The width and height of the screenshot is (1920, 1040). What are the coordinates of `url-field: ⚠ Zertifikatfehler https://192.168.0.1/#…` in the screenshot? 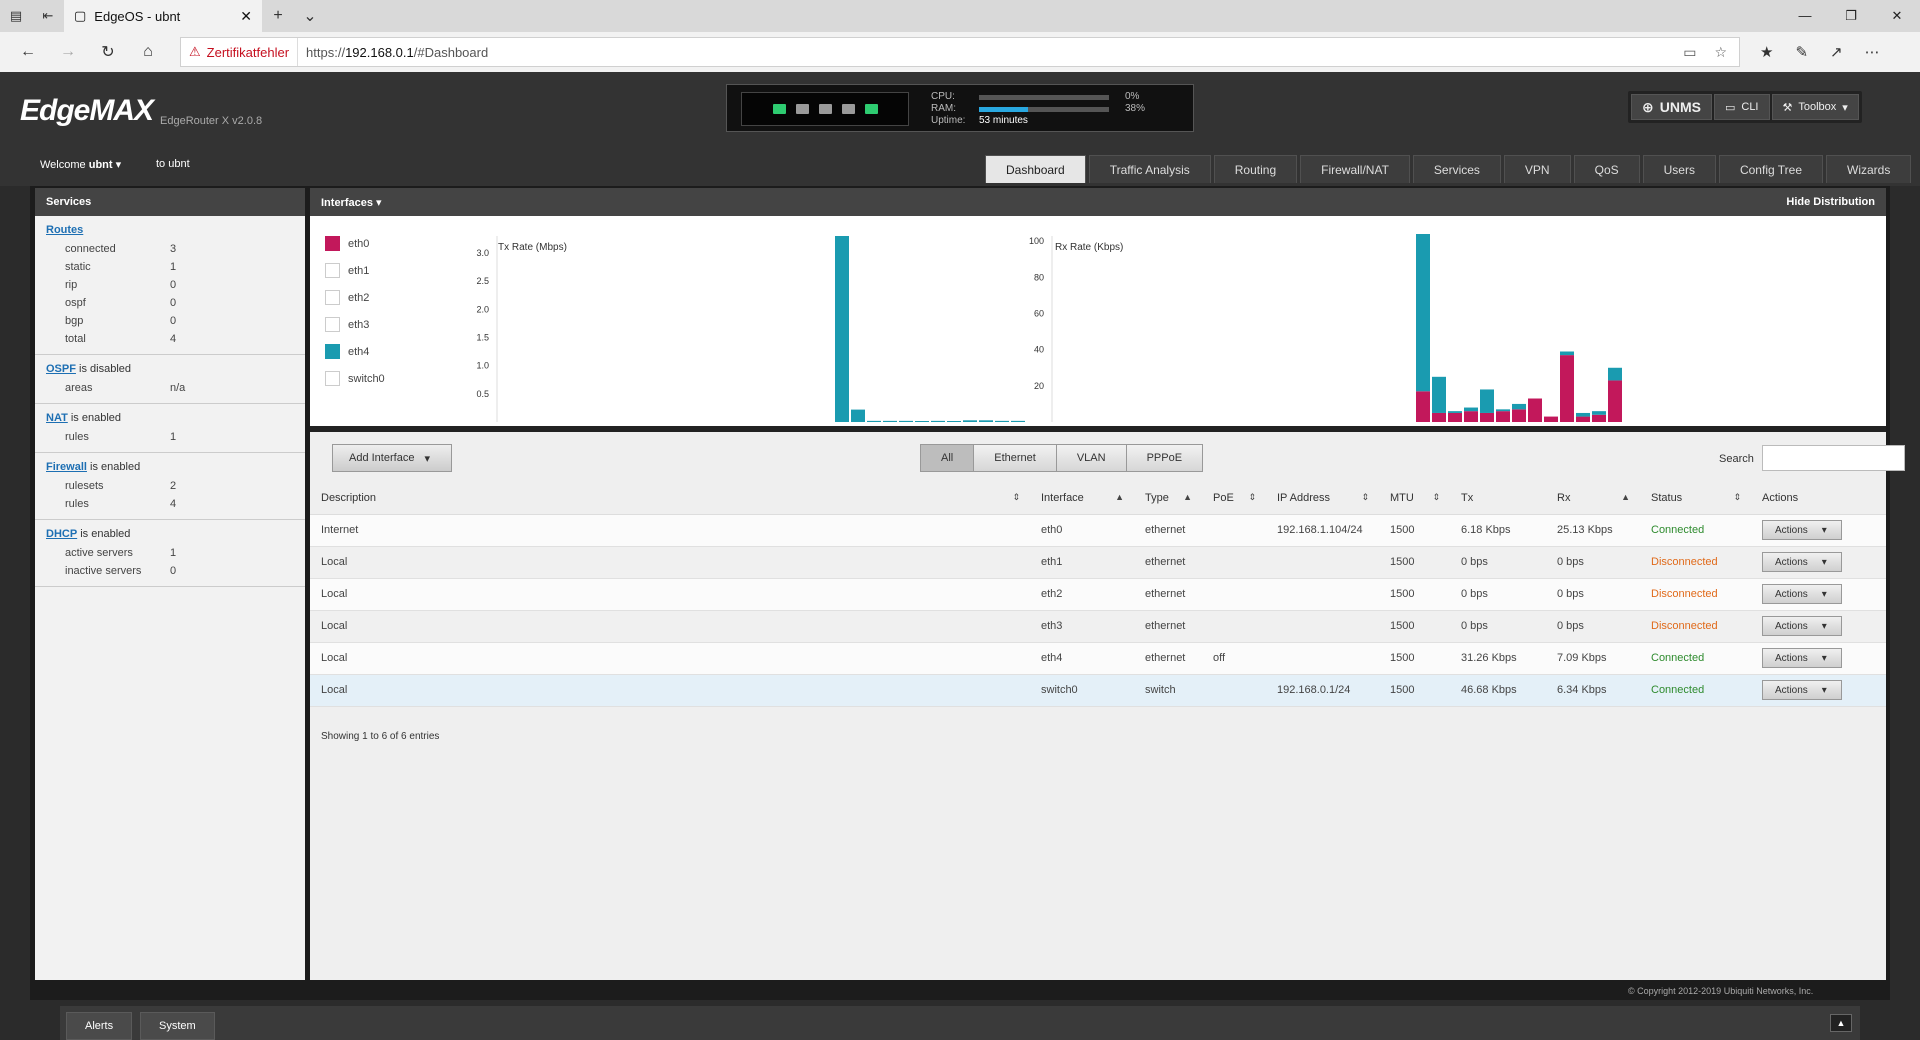 It's located at (960, 52).